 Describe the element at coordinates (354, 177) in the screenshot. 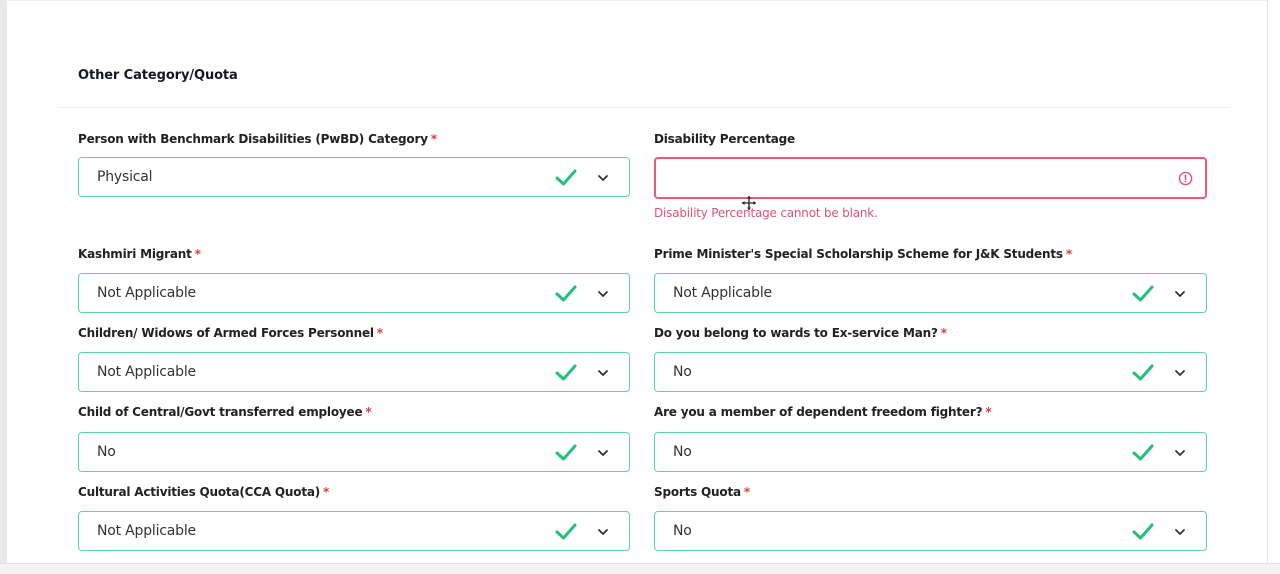

I see `pwbd-select: Physical` at that location.